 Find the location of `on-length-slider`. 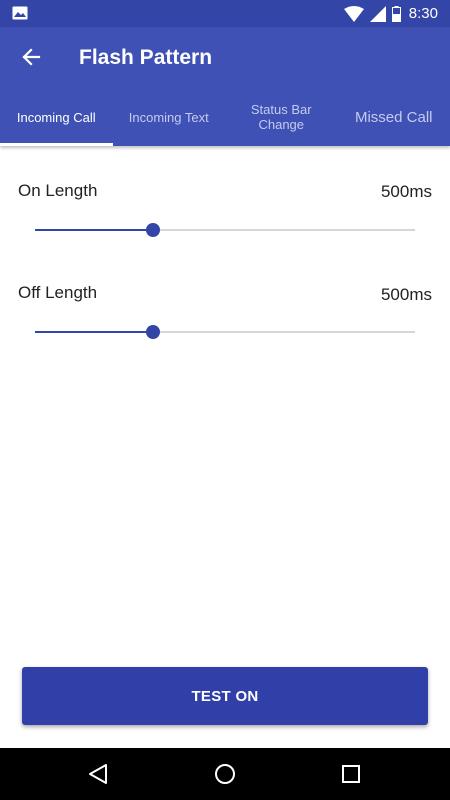

on-length-slider is located at coordinates (225, 230).